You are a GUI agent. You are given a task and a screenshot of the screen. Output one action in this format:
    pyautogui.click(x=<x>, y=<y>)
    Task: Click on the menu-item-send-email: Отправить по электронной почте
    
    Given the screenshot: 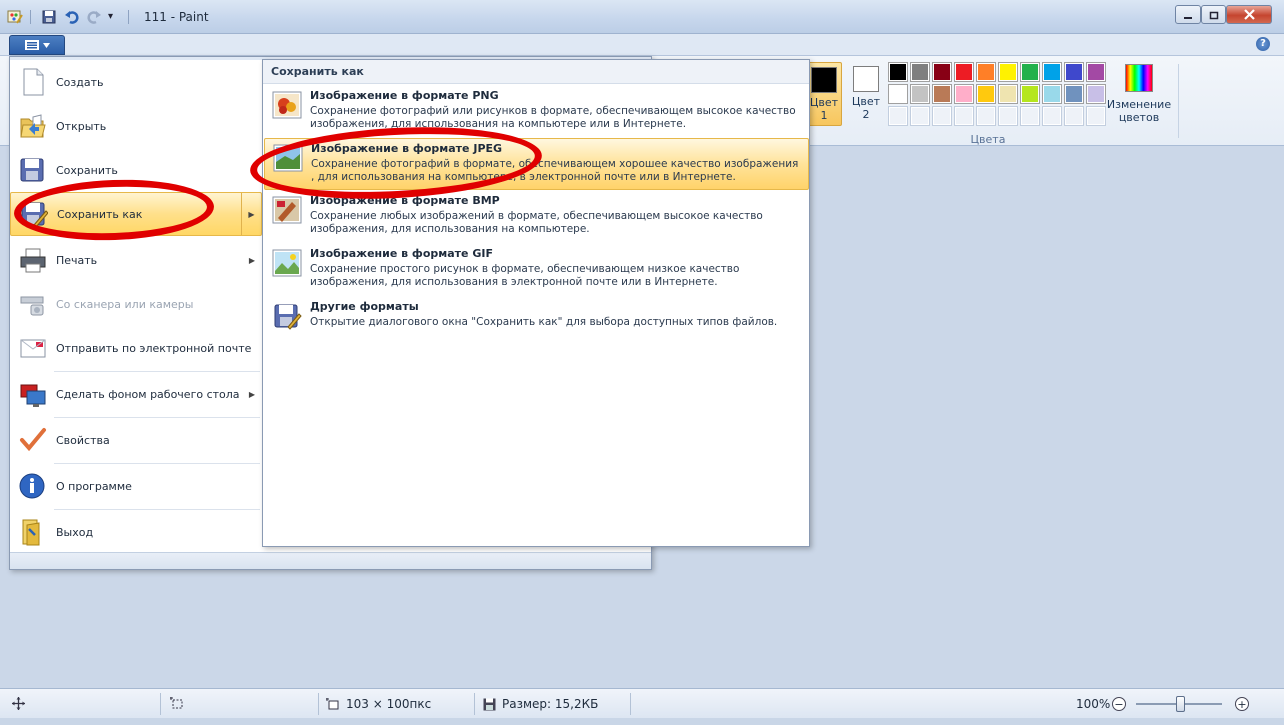 What is the action you would take?
    pyautogui.click(x=136, y=348)
    